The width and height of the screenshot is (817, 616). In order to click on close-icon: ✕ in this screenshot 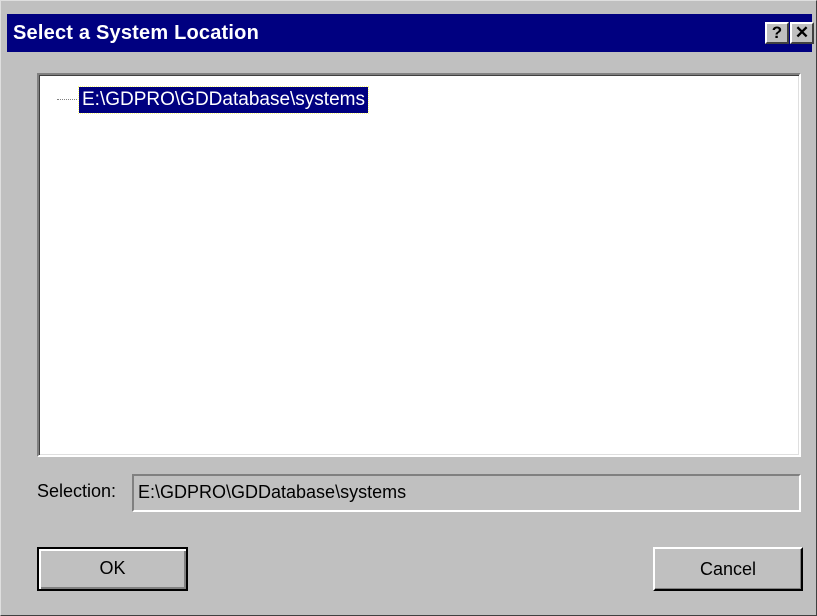, I will do `click(802, 32)`.